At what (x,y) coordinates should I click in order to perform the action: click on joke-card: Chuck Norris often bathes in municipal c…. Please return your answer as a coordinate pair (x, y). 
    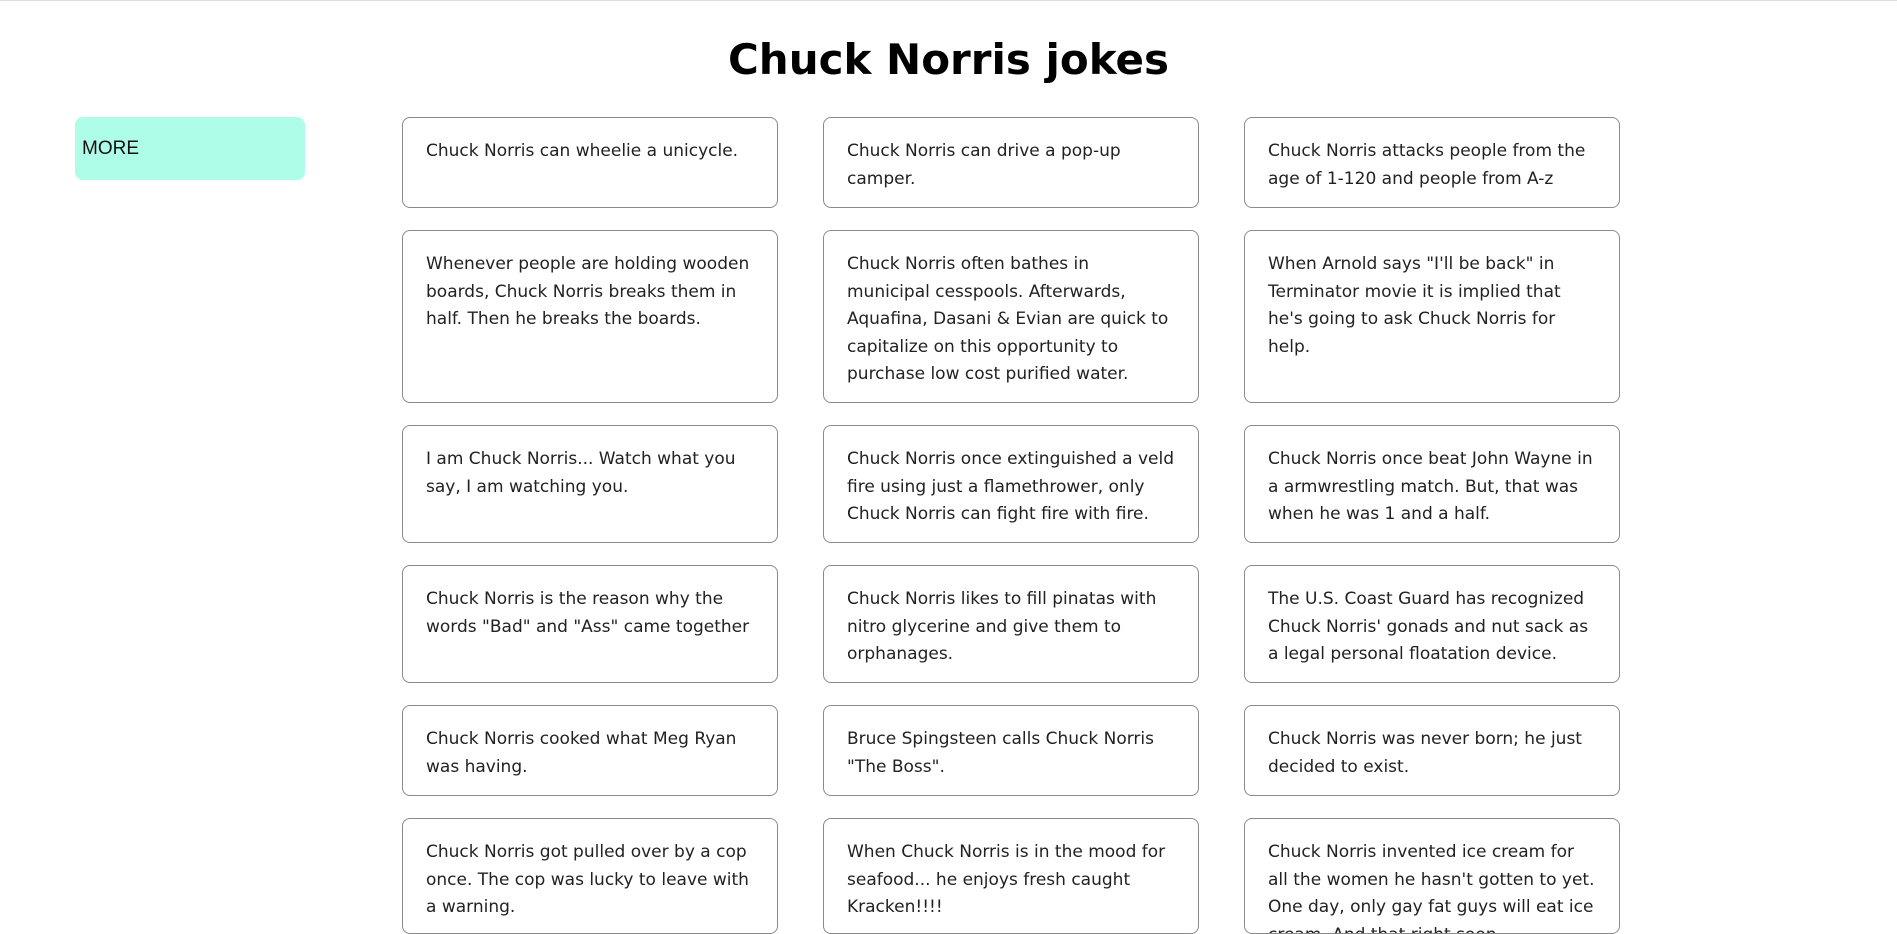
    Looking at the image, I should click on (1011, 316).